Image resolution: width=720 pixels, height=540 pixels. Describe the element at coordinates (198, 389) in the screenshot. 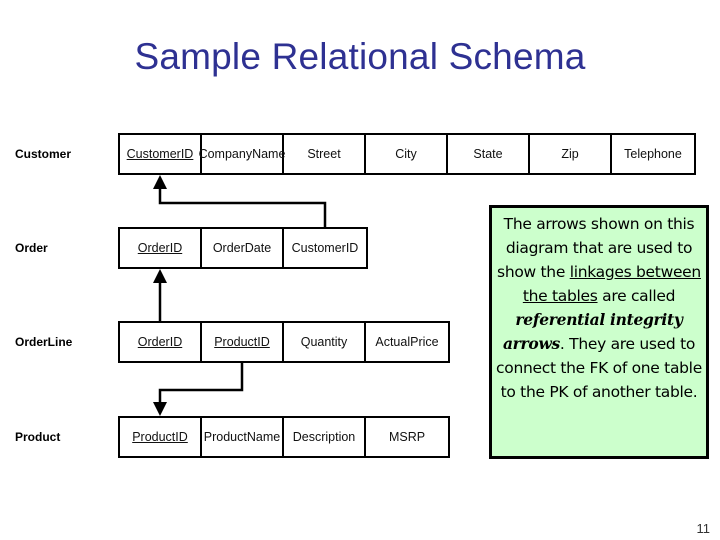

I see `arrow-orderline-product` at that location.